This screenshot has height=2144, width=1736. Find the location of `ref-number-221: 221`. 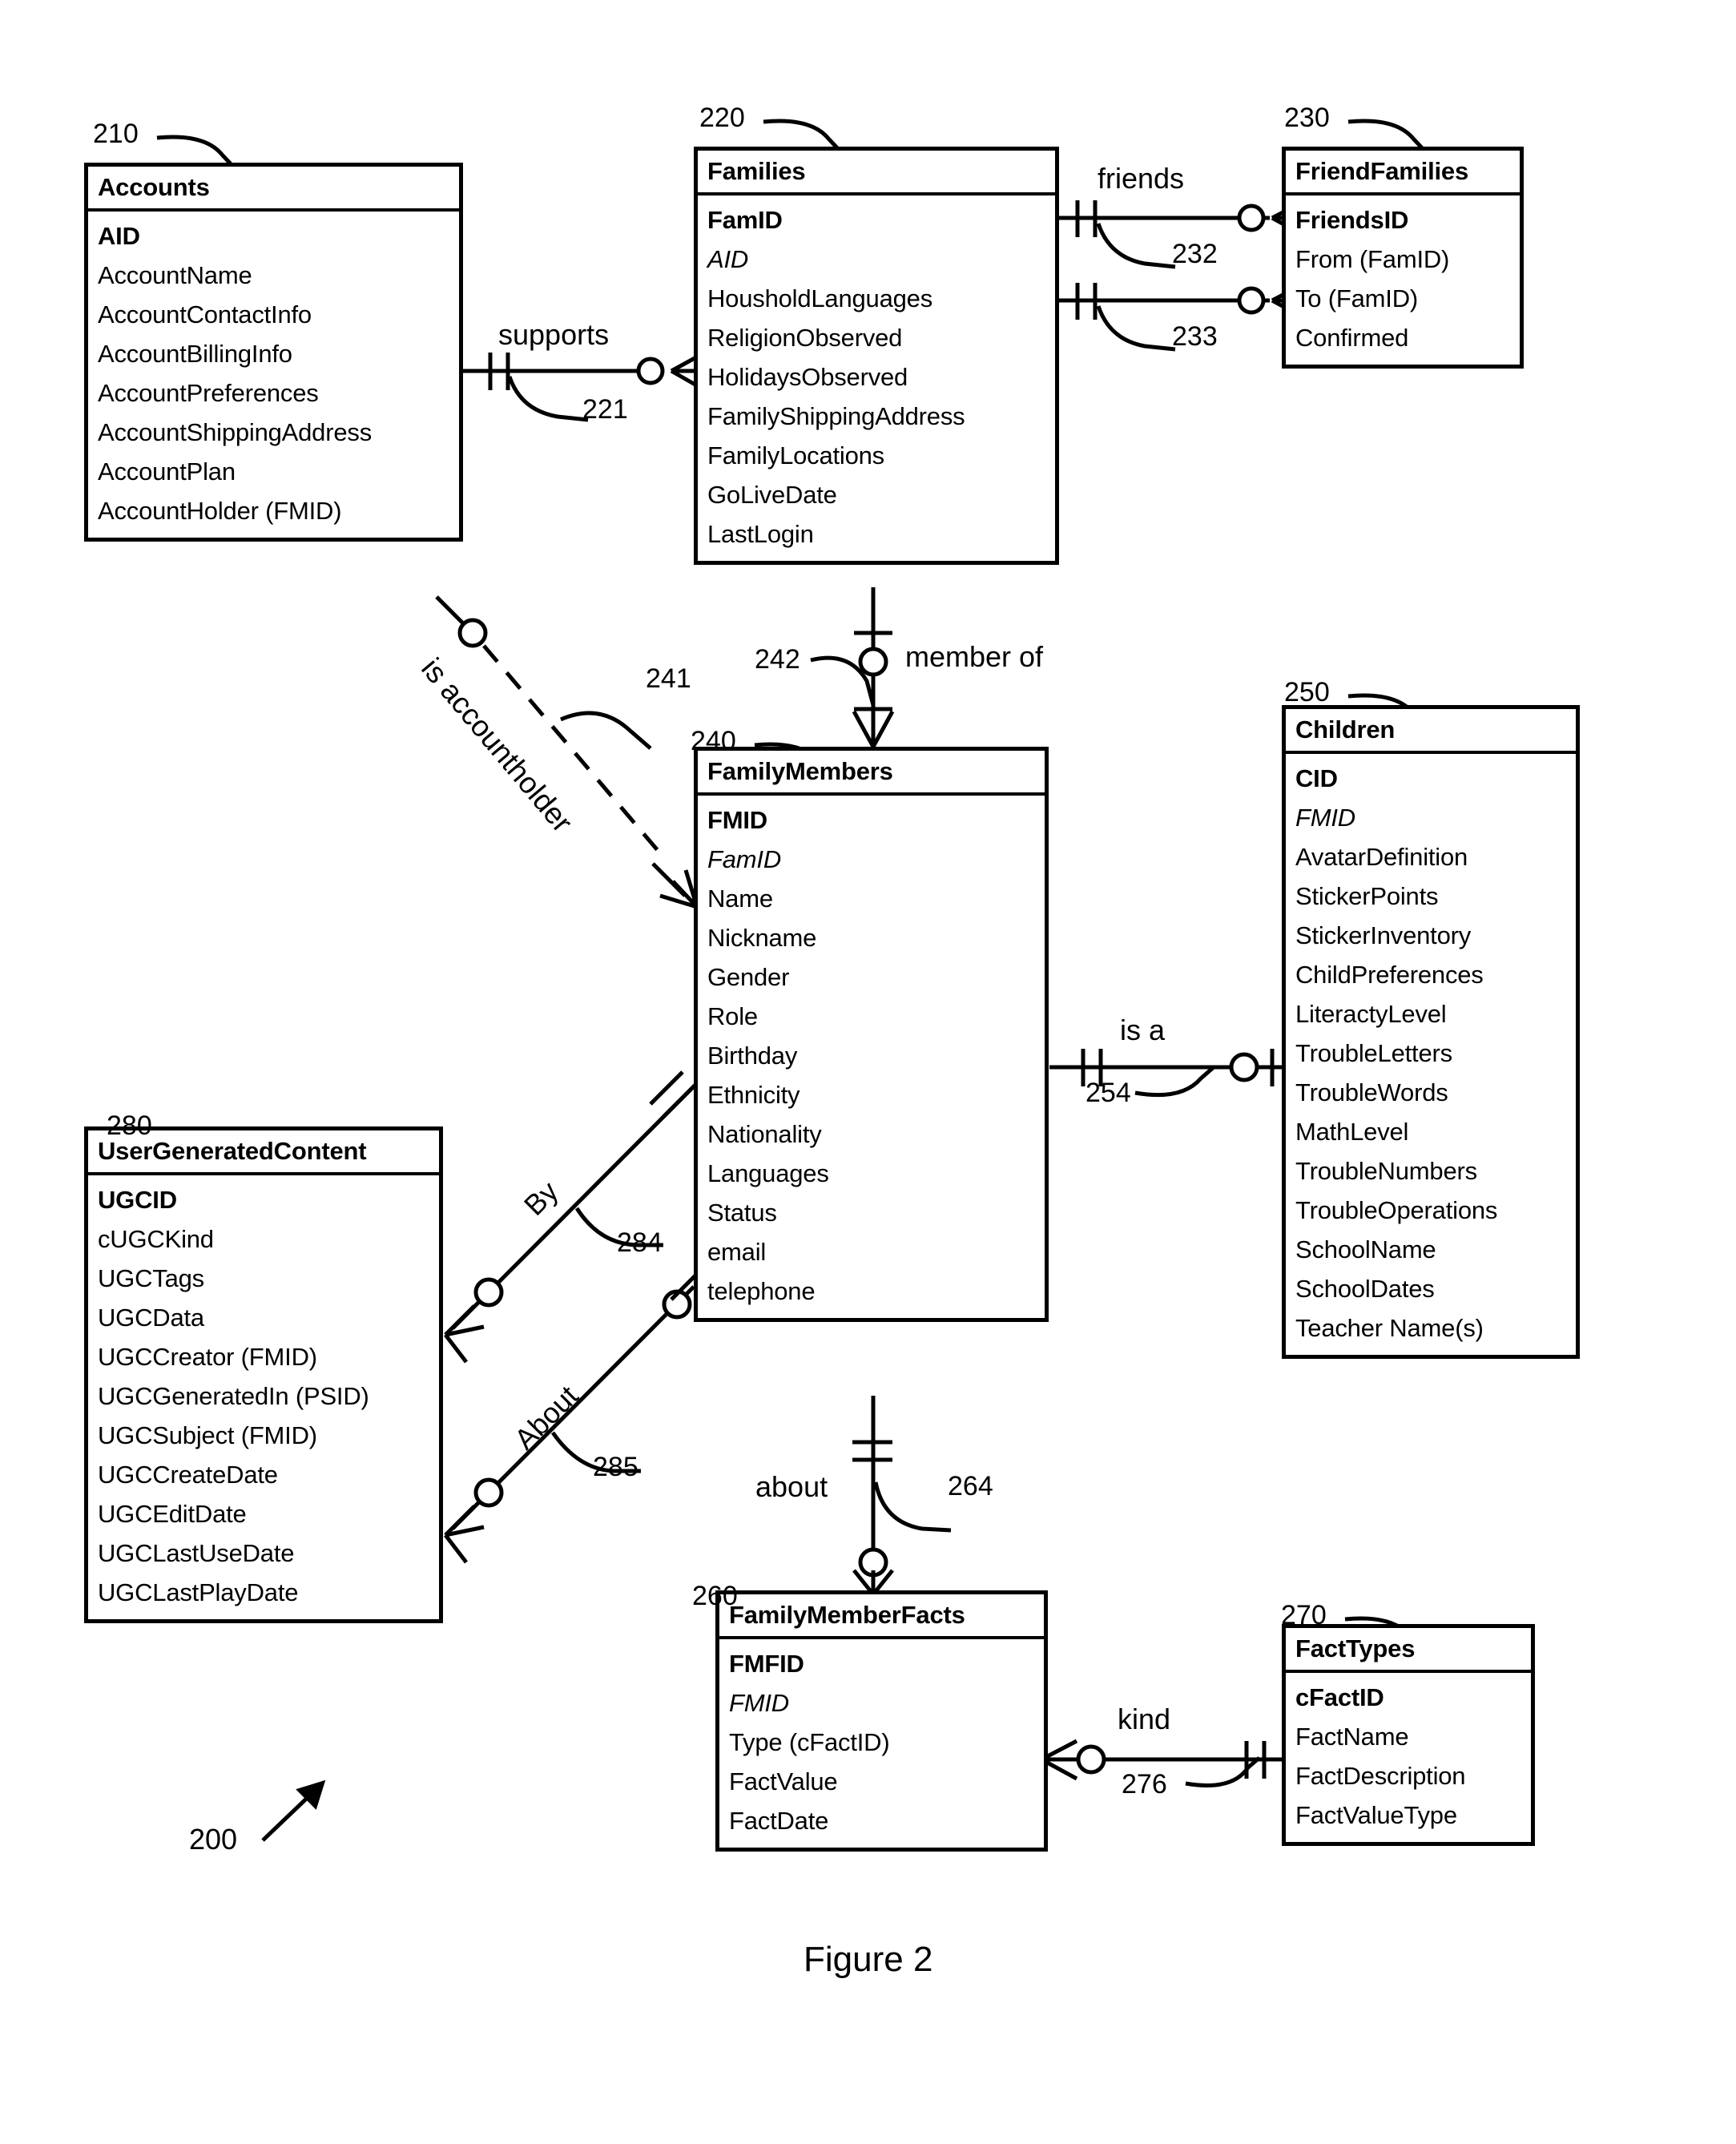

ref-number-221: 221 is located at coordinates (605, 409).